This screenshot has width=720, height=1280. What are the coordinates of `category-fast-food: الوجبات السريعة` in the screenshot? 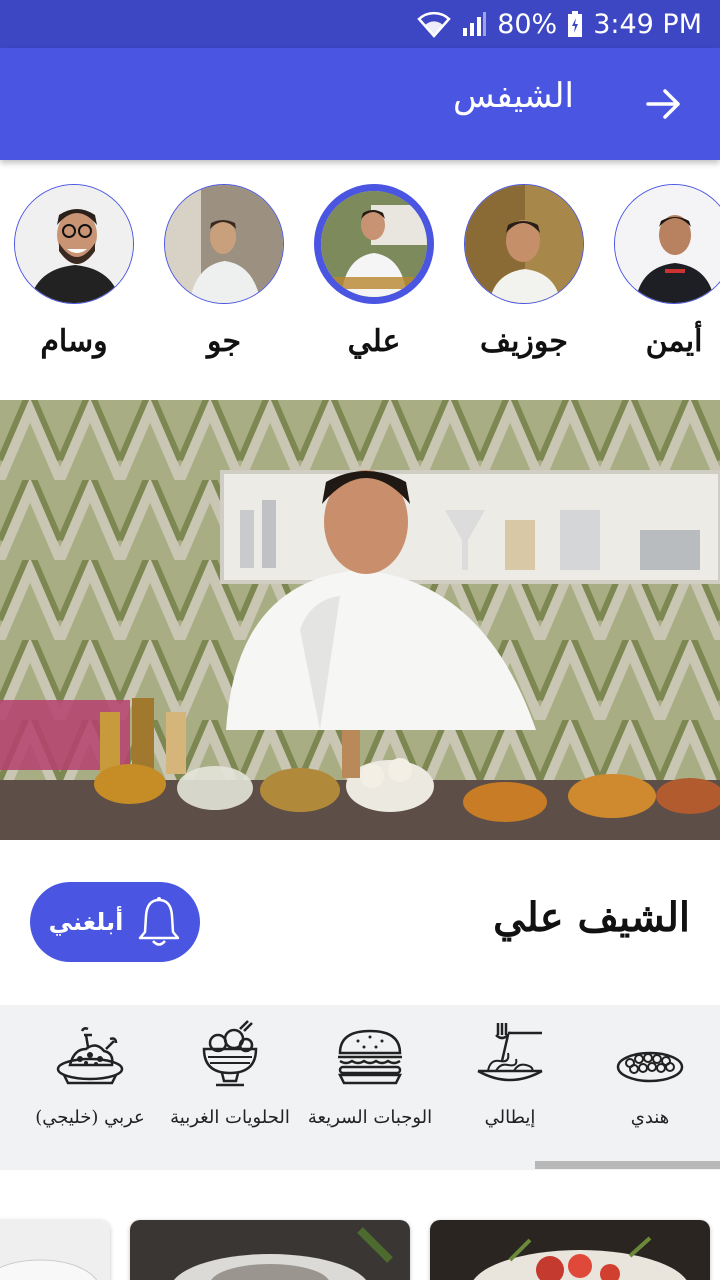 It's located at (370, 1075).